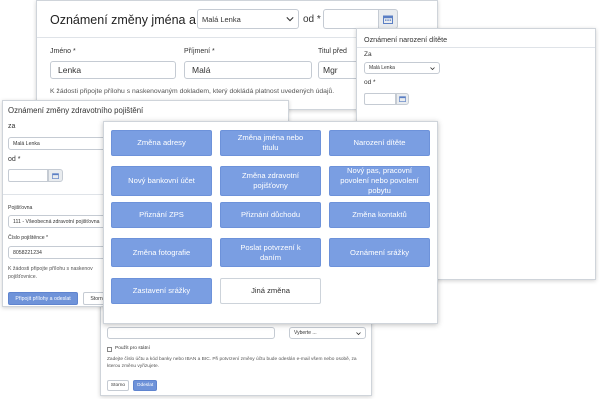 Image resolution: width=601 pixels, height=399 pixels. What do you see at coordinates (109, 349) in the screenshot?
I see `use-for-all-checkbox` at bounding box center [109, 349].